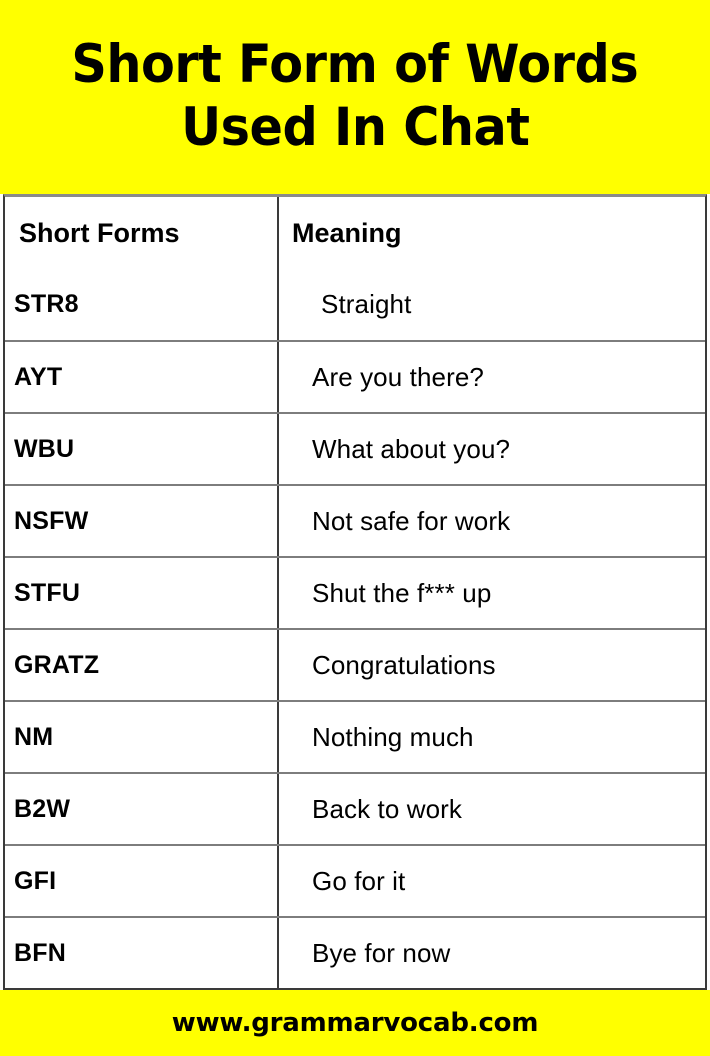  I want to click on website-url: www.grammarvocab.com, so click(355, 1023).